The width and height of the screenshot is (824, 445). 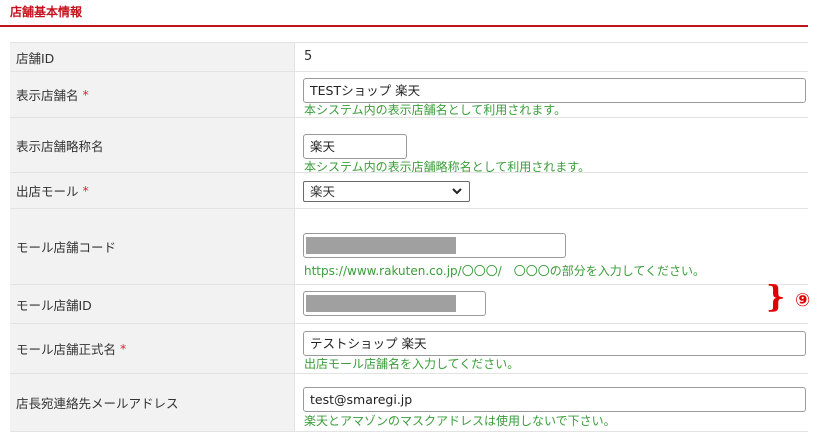 I want to click on row-mall: 出店モール * 楽天, so click(x=409, y=190).